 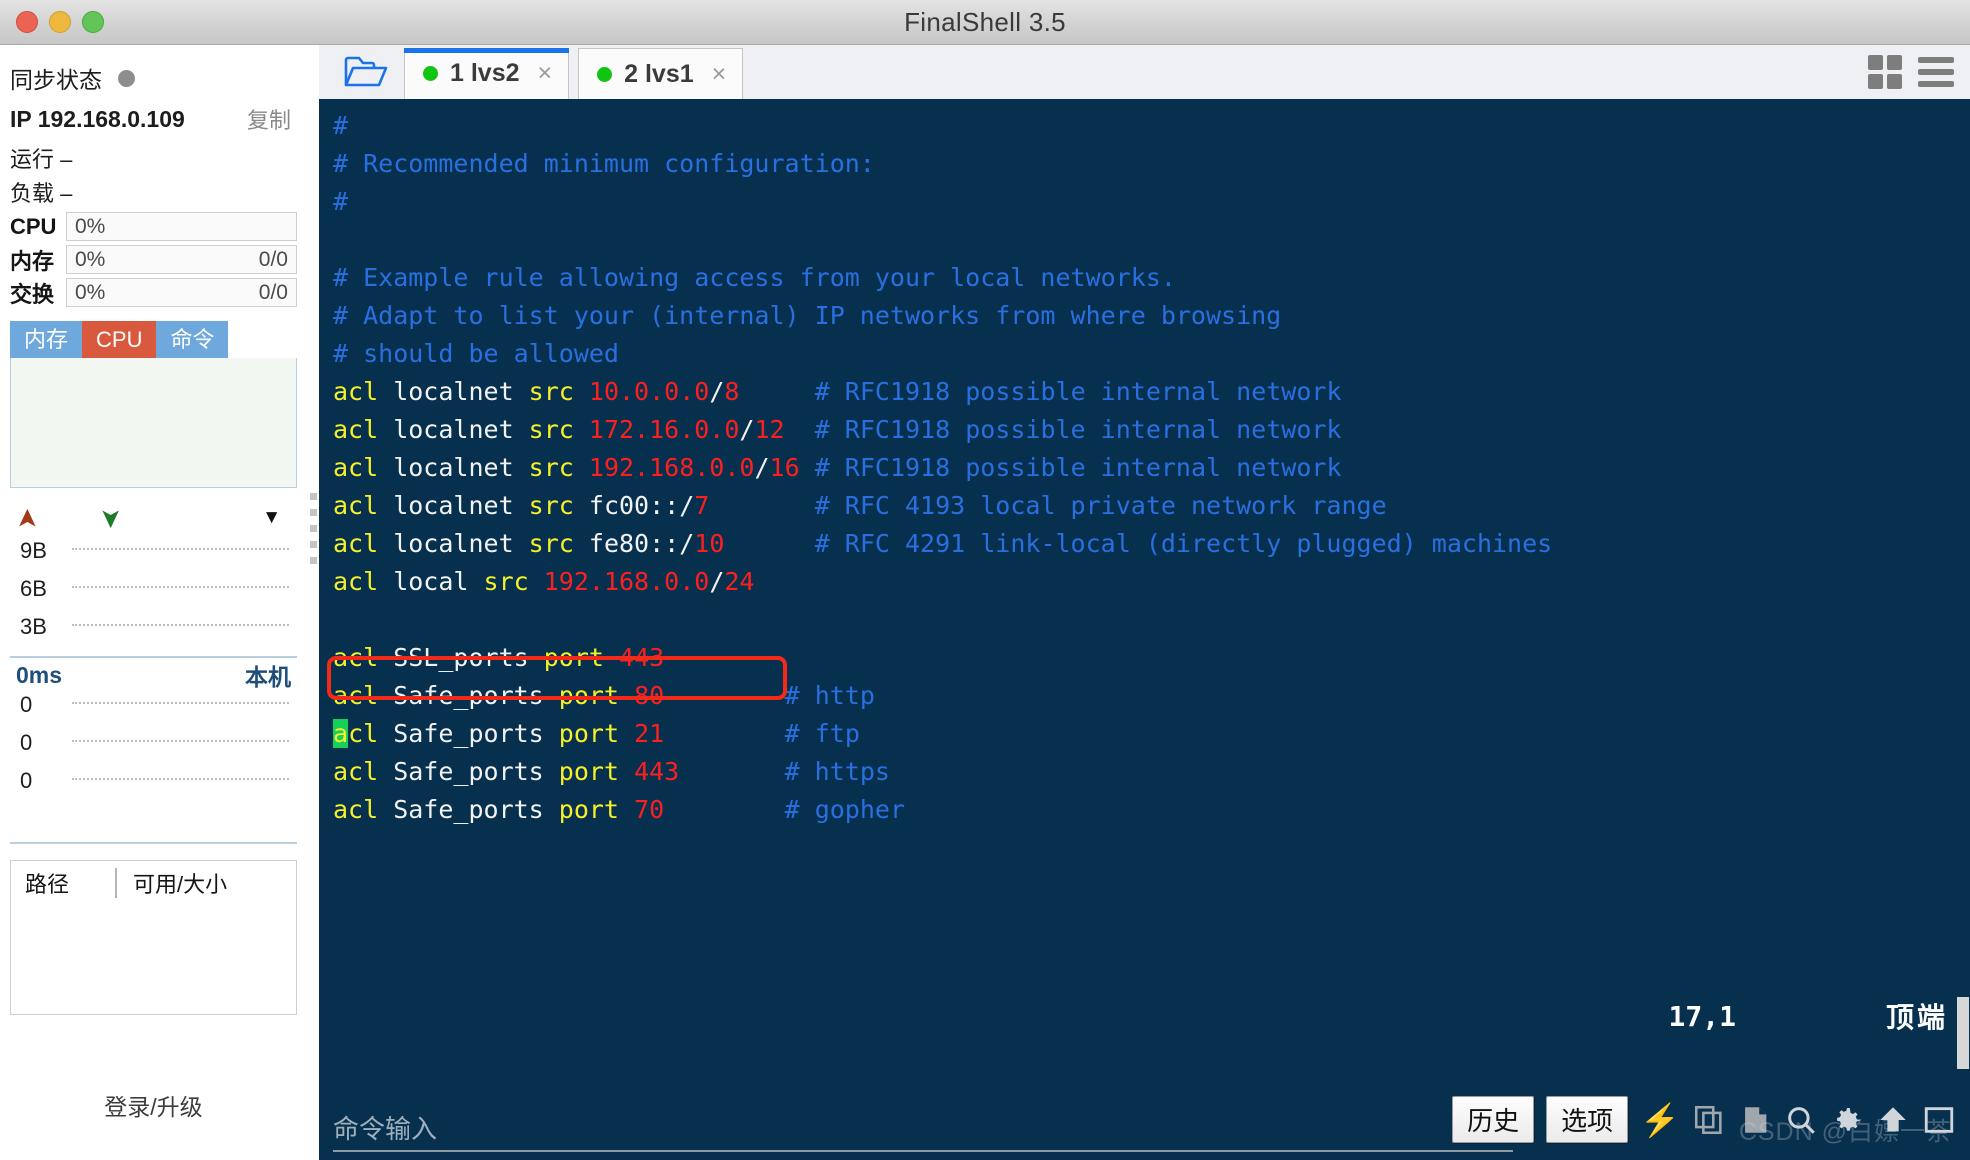 What do you see at coordinates (1911, 72) in the screenshot?
I see `toolbar-right-icons` at bounding box center [1911, 72].